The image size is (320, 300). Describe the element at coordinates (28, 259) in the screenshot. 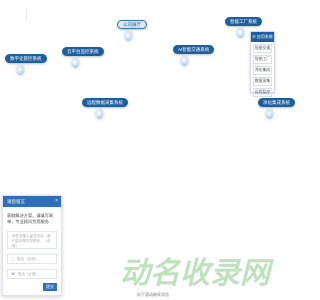

I see `name-placeholder: 姓名（必填）` at that location.